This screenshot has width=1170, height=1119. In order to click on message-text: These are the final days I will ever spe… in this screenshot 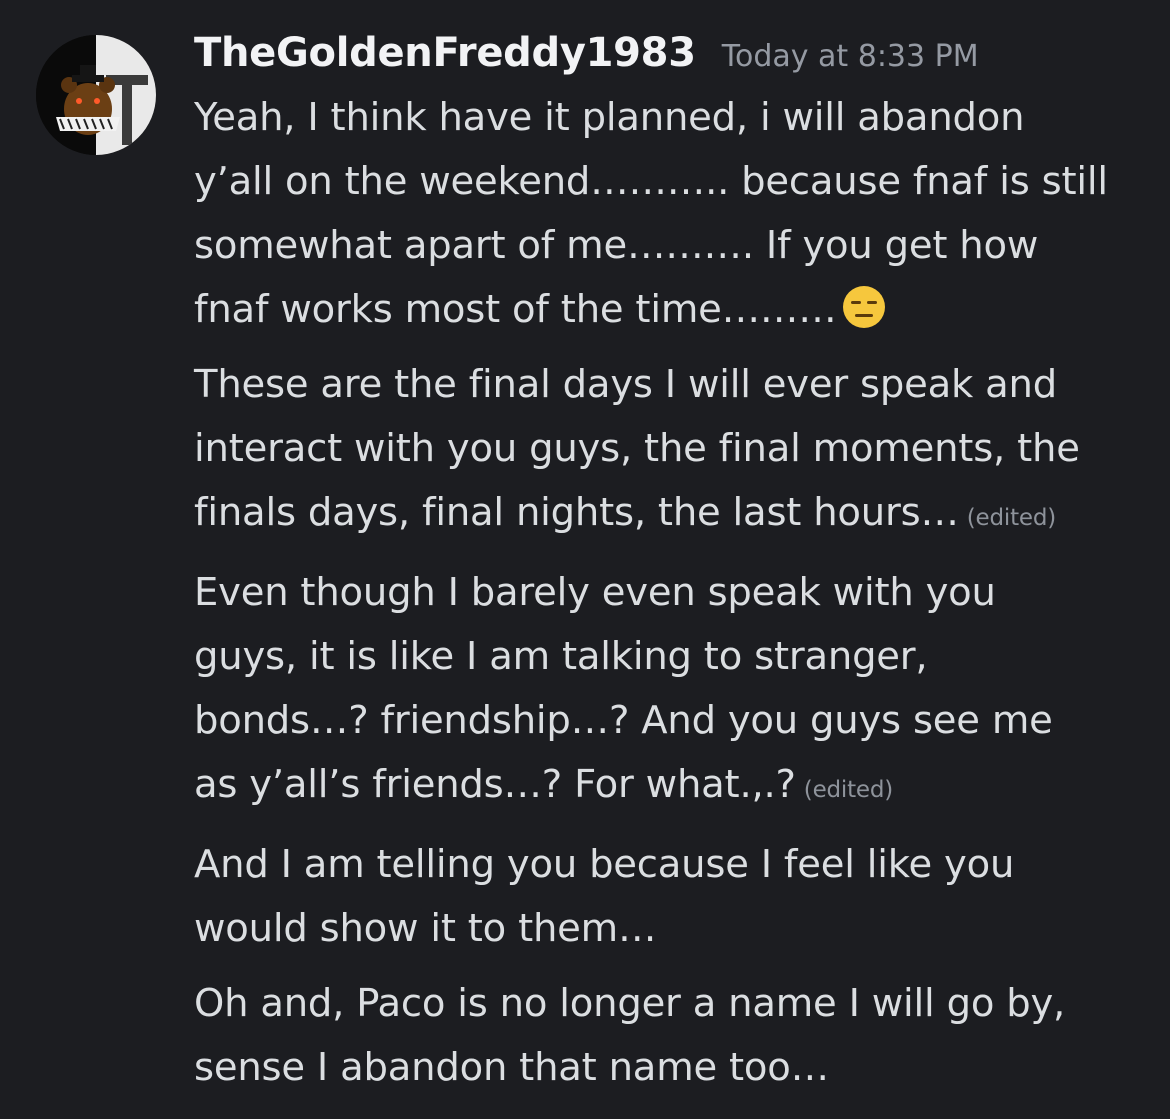, I will do `click(674, 451)`.